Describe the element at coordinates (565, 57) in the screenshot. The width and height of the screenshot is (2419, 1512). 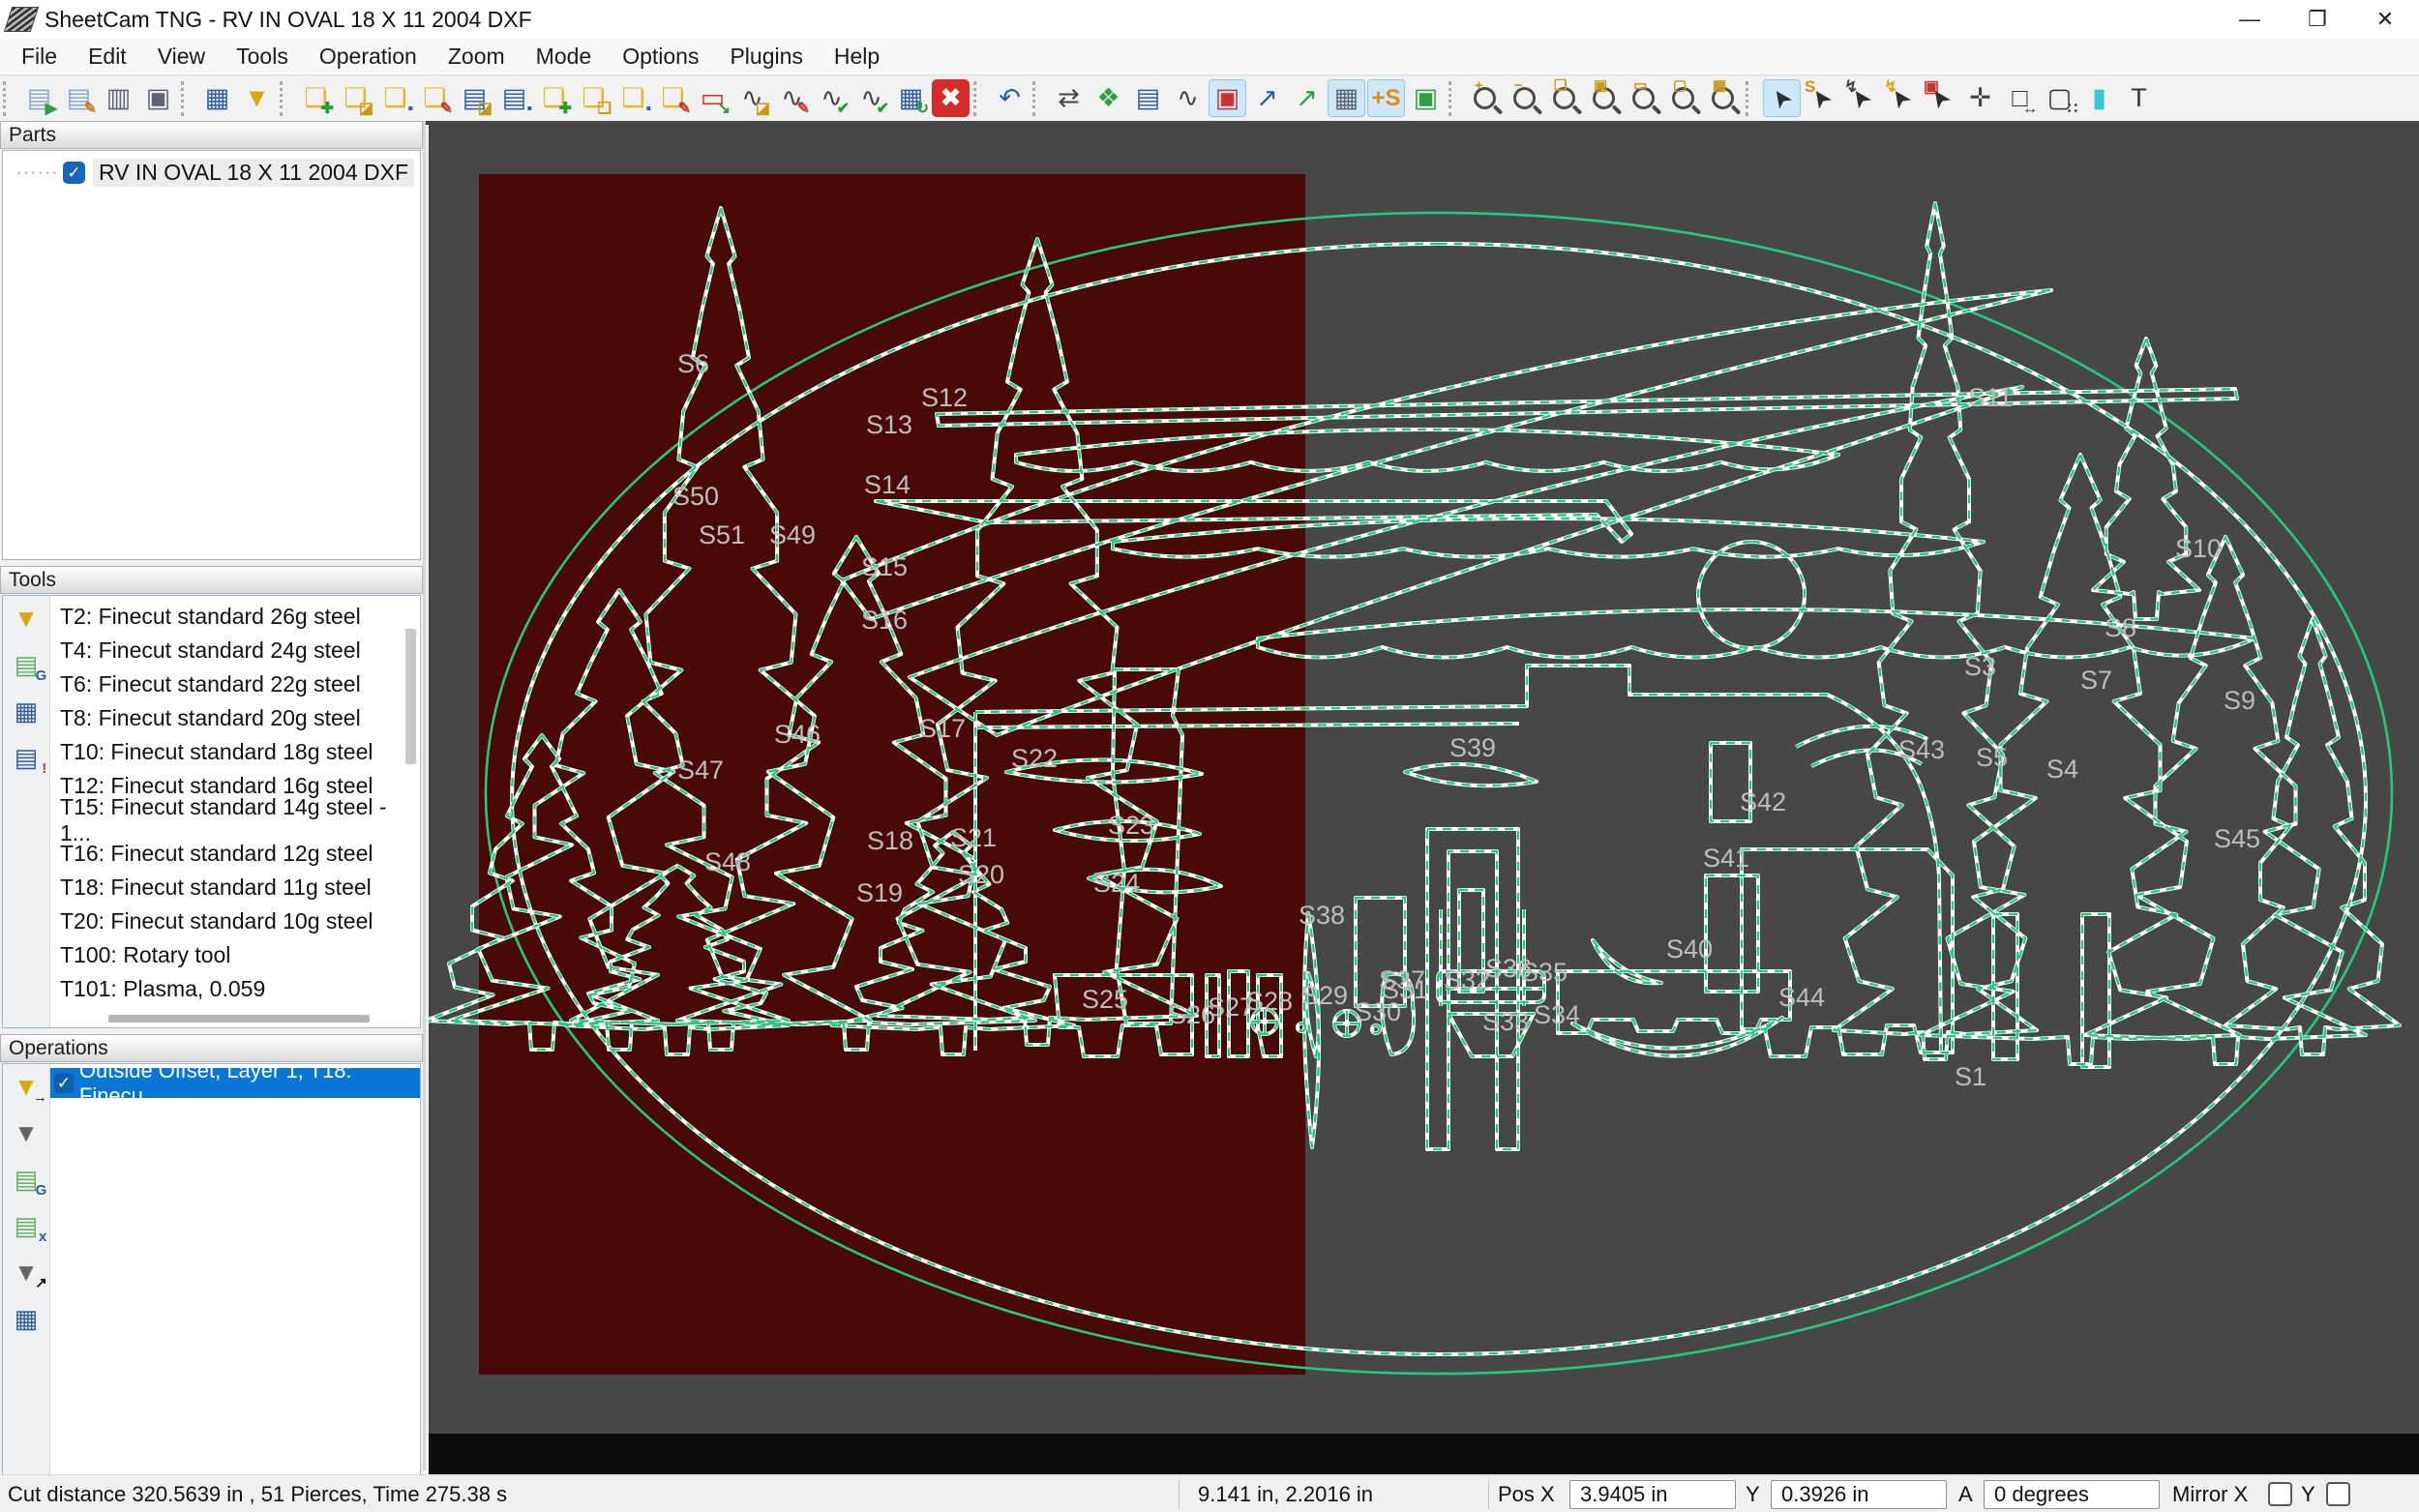
I see `menu-mode: Mode` at that location.